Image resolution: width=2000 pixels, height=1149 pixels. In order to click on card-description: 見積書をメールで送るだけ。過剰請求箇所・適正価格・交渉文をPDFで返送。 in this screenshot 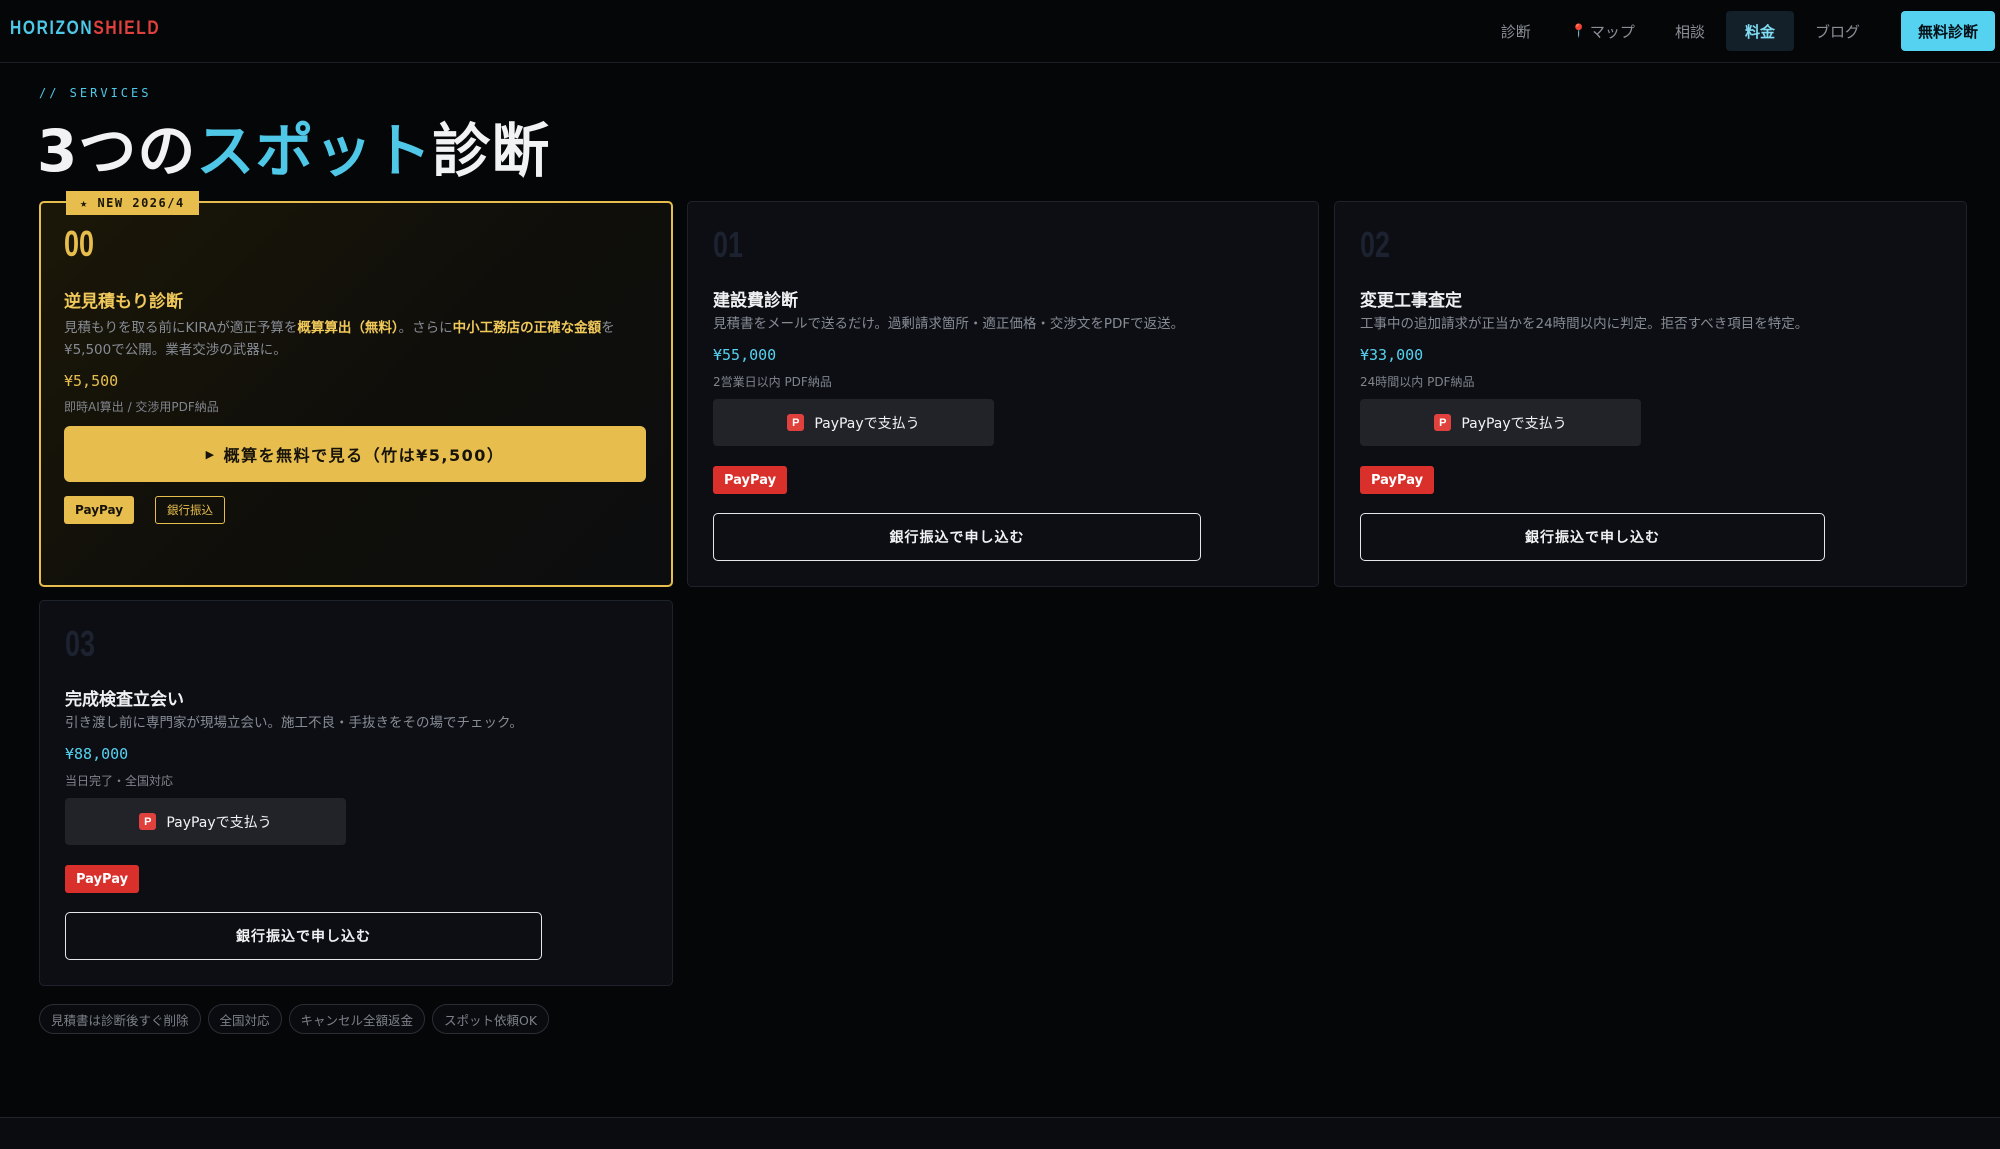, I will do `click(949, 324)`.